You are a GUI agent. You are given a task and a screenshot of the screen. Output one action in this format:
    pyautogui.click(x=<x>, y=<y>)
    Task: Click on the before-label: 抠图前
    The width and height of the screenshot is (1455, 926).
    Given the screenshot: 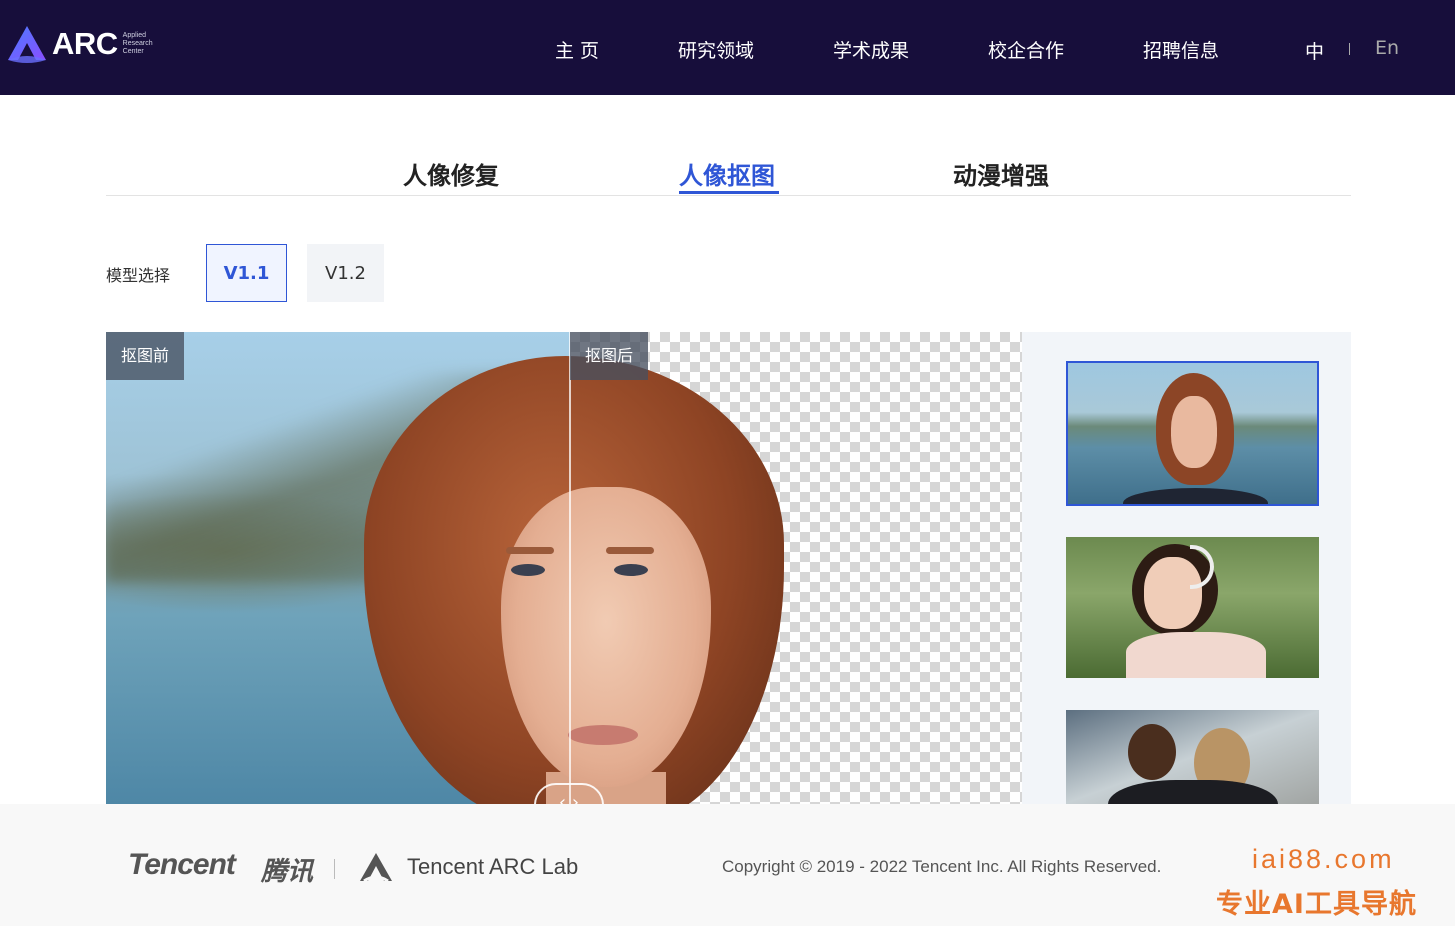 What is the action you would take?
    pyautogui.click(x=145, y=356)
    